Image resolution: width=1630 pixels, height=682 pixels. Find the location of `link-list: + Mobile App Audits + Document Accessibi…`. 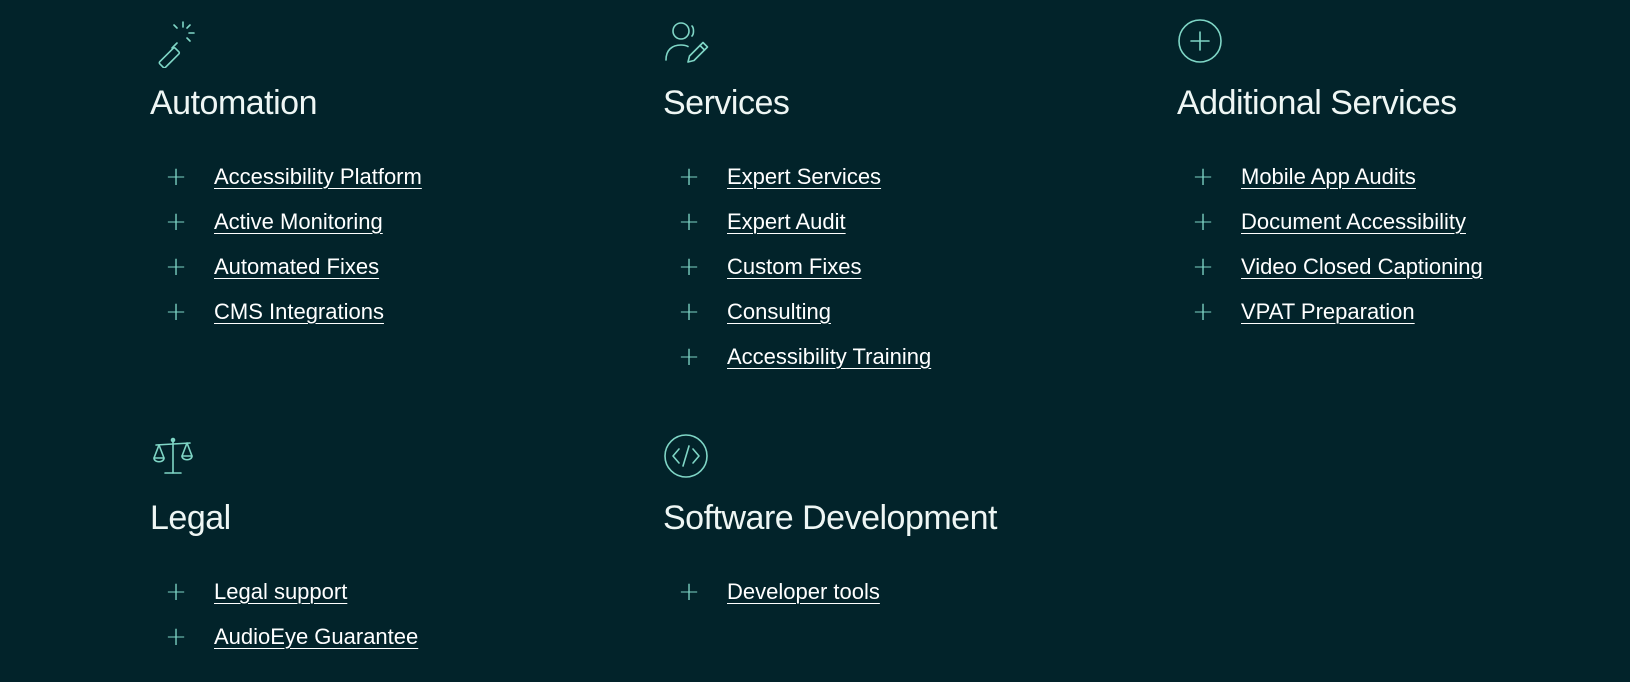

link-list: + Mobile App Audits + Document Accessibi… is located at coordinates (1403, 244).